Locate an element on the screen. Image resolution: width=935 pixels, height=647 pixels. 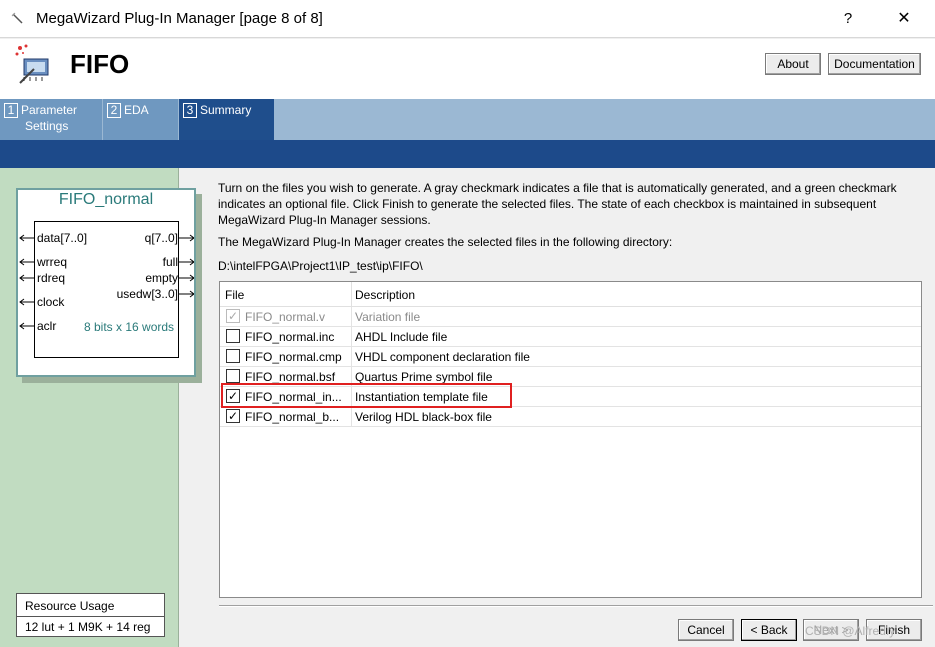
file-description: VHDL component declaration file is located at coordinates (442, 357).